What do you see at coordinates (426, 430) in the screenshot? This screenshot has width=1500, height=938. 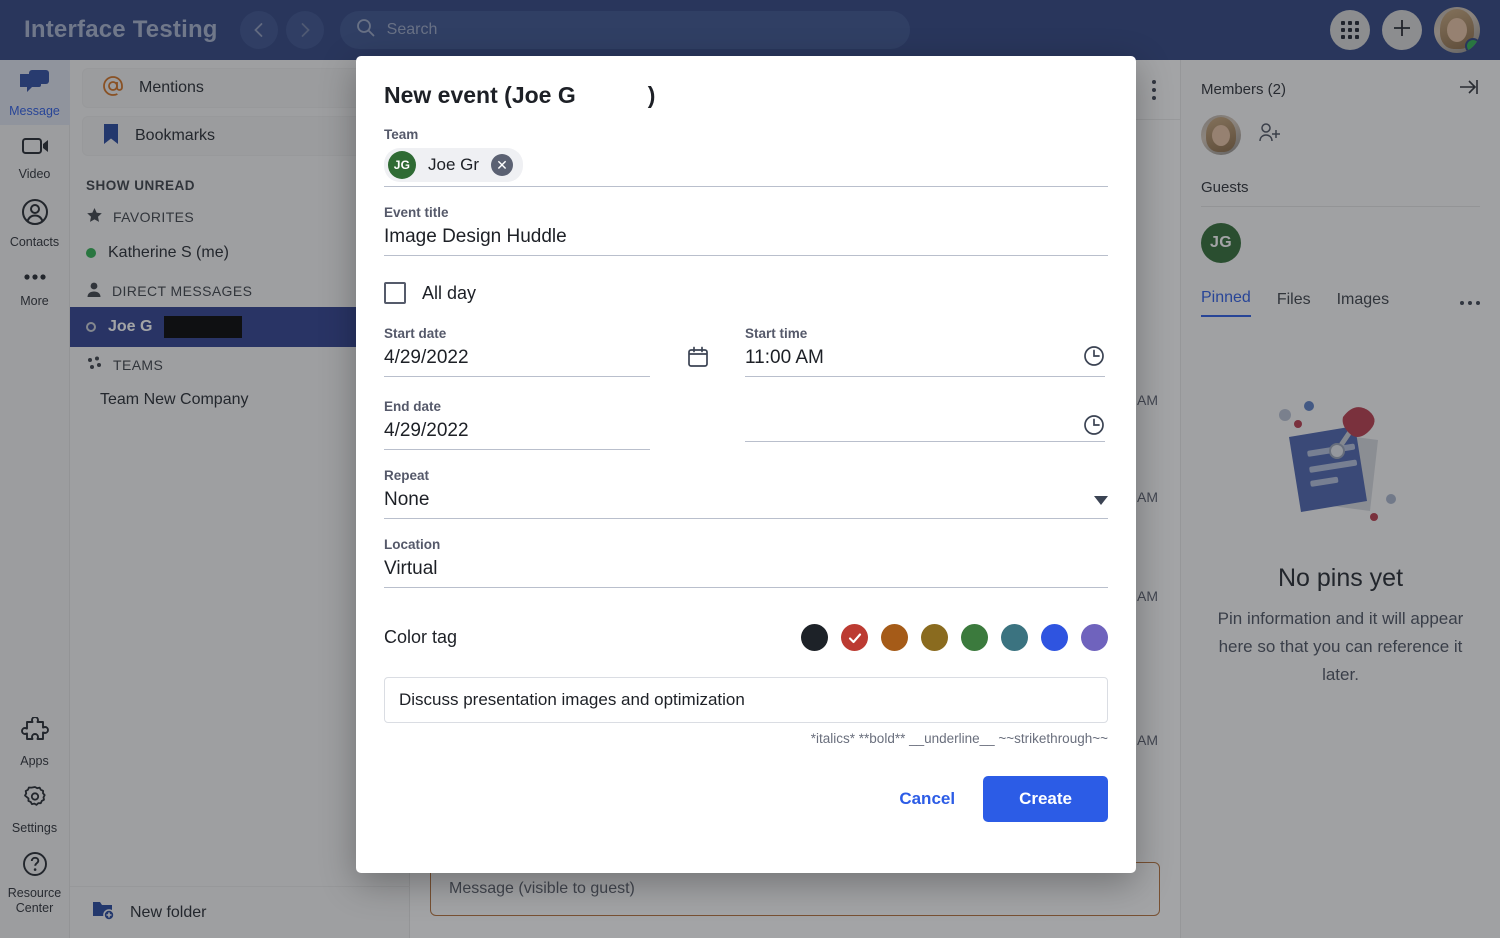 I see `end-date-value: 4/29/2022` at bounding box center [426, 430].